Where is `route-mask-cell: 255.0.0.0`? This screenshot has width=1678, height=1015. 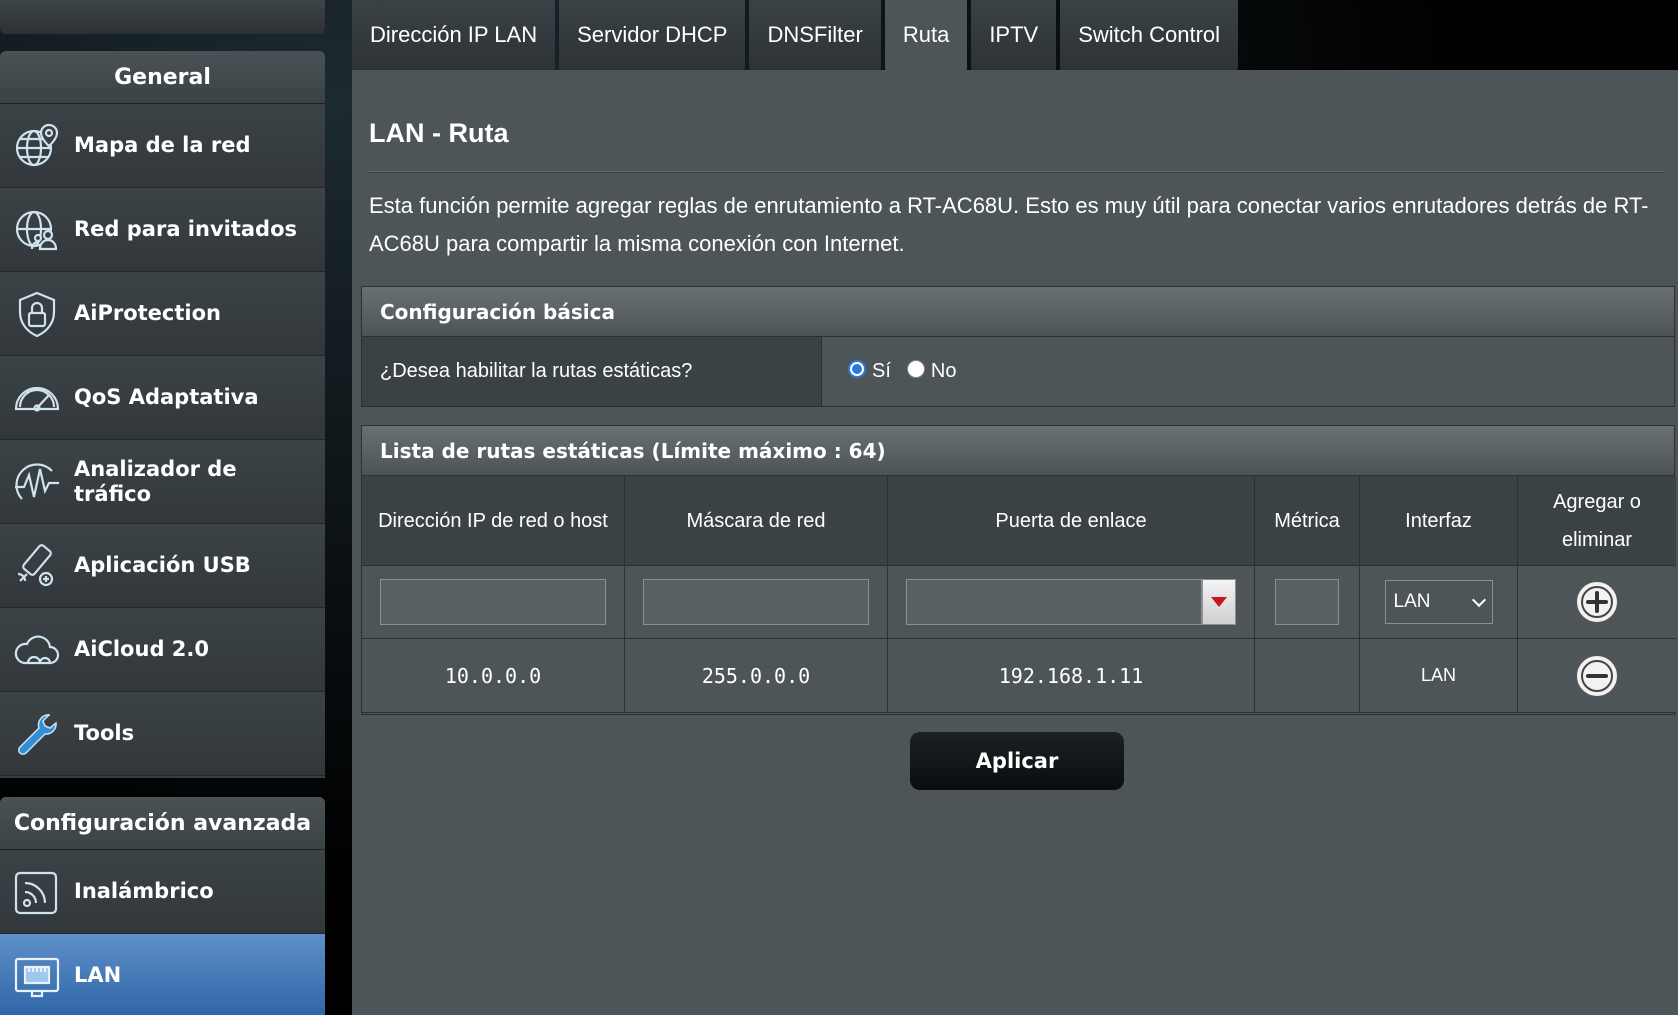
route-mask-cell: 255.0.0.0 is located at coordinates (756, 676).